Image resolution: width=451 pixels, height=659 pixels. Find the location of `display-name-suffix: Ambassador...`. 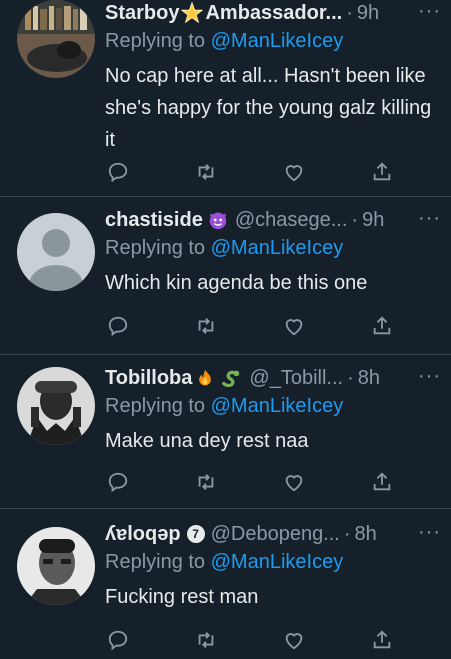

display-name-suffix: Ambassador... is located at coordinates (273, 13).